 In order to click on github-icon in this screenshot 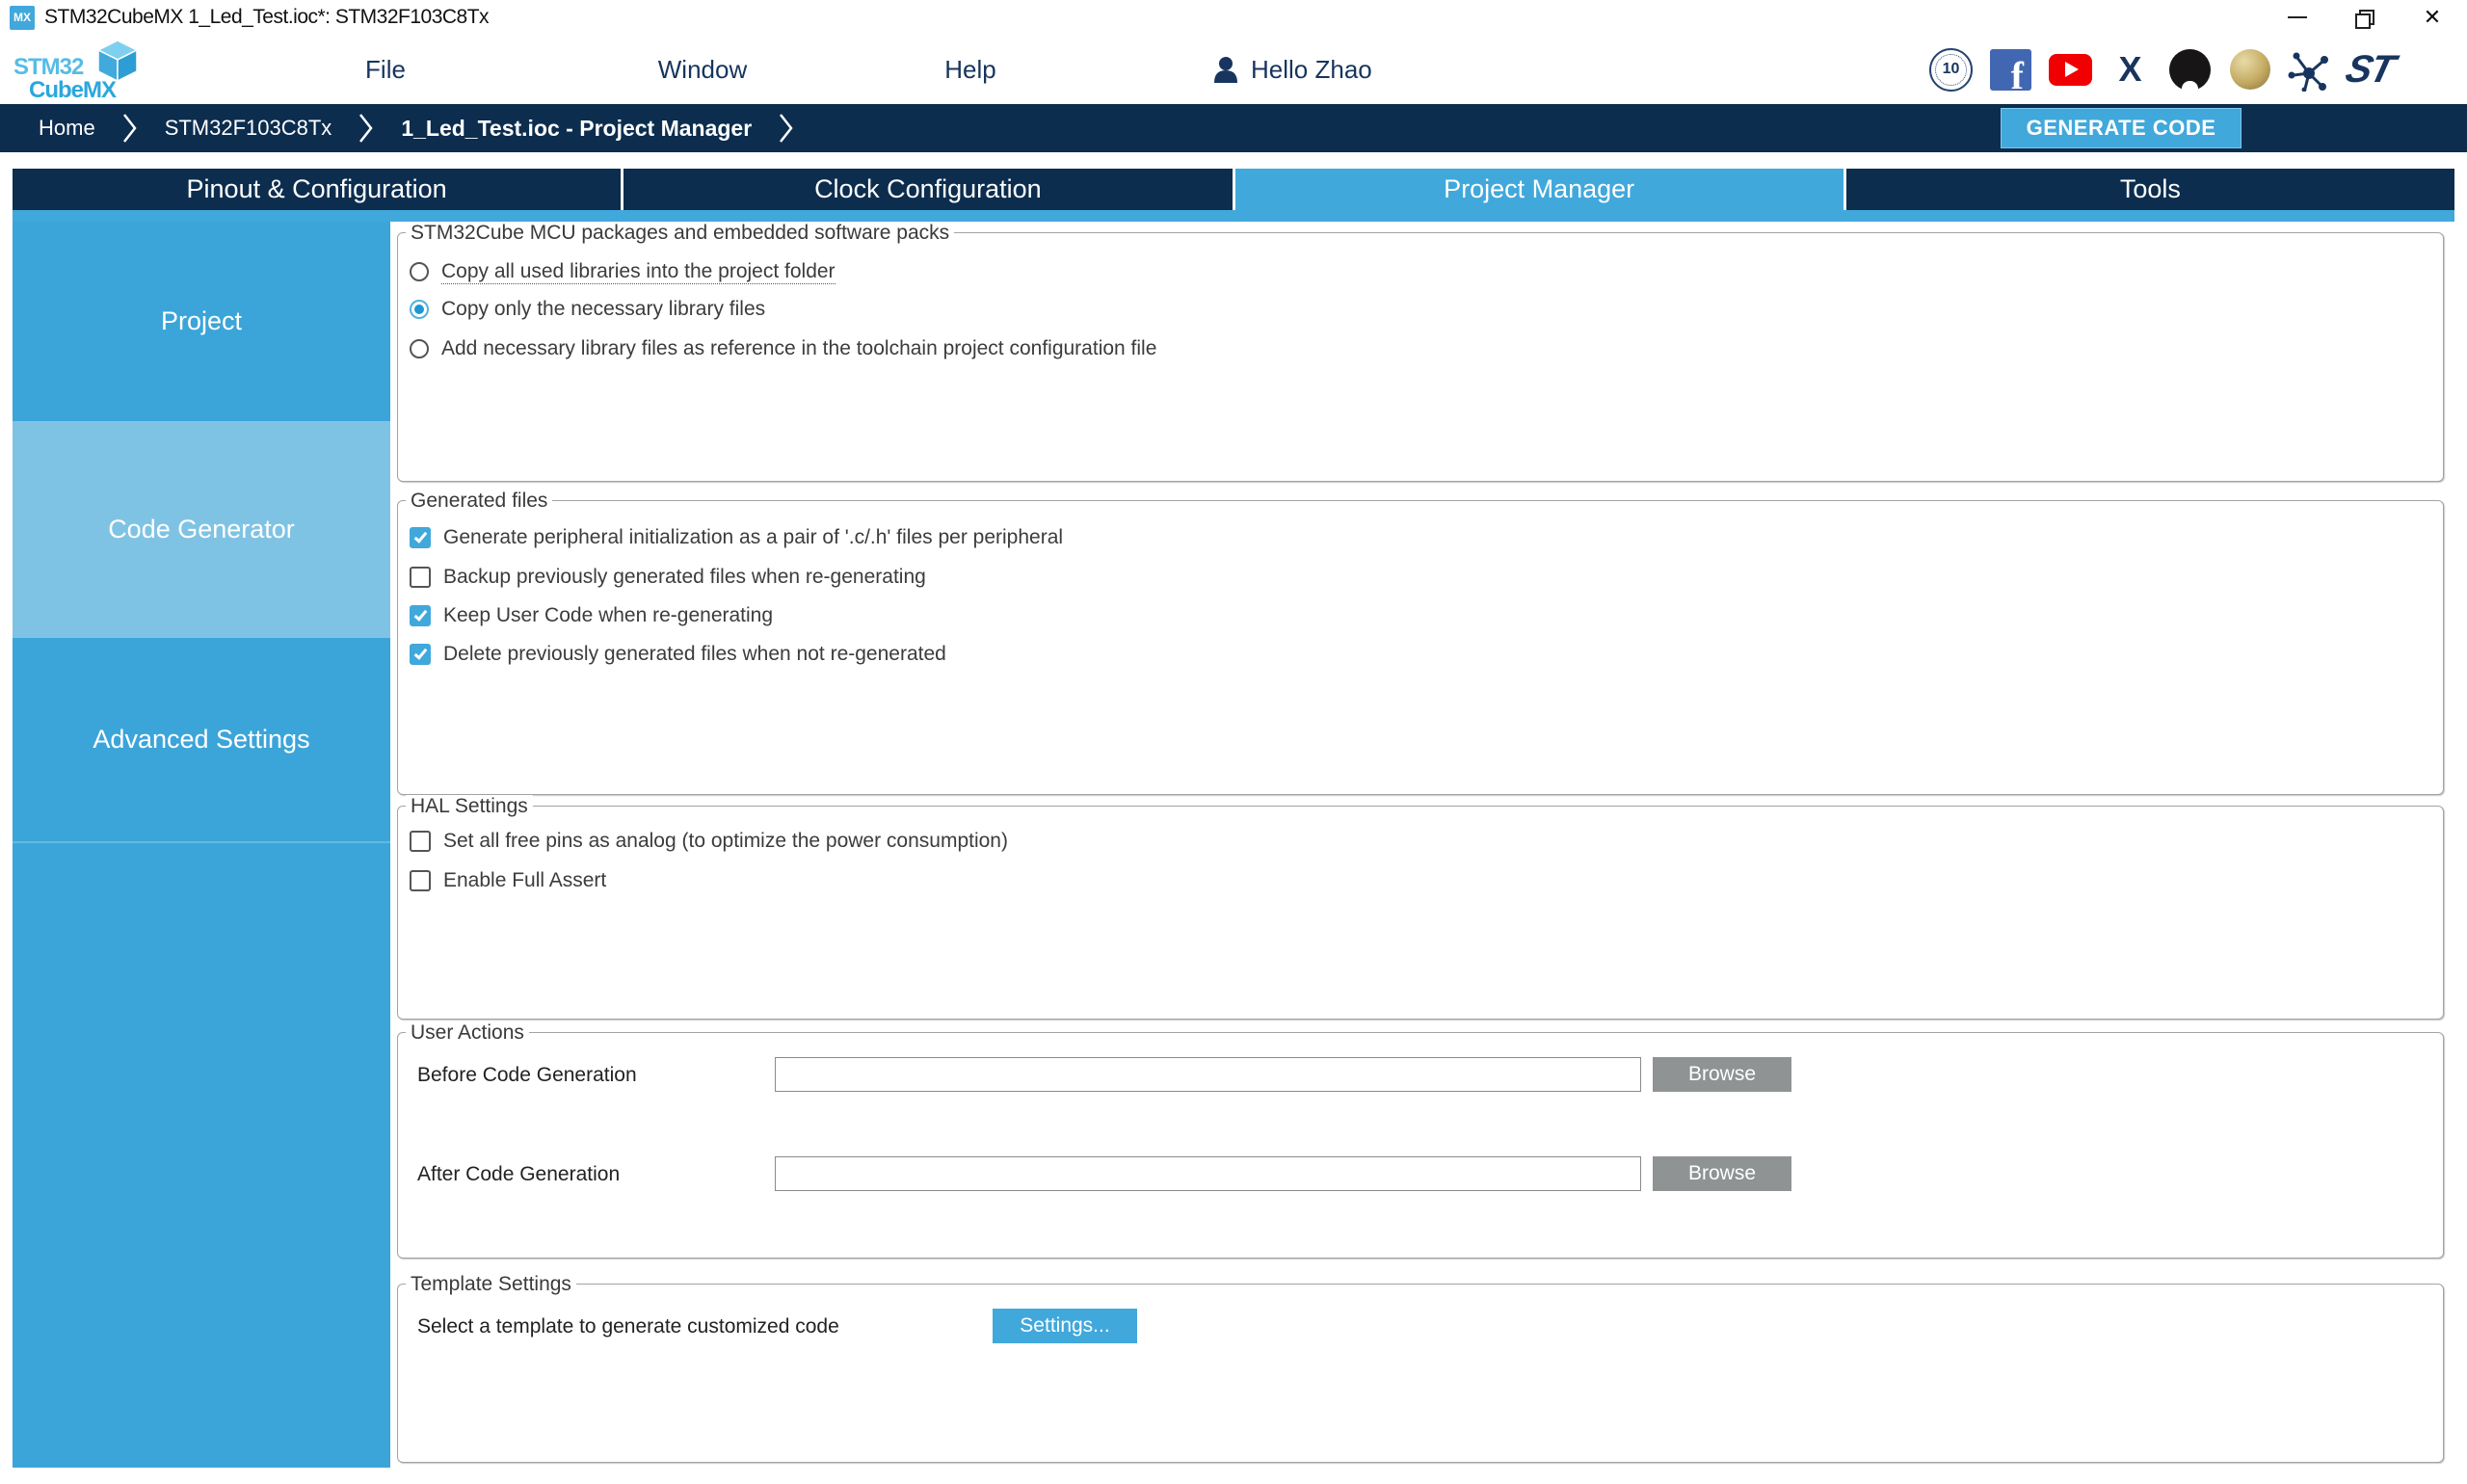, I will do `click(2190, 70)`.